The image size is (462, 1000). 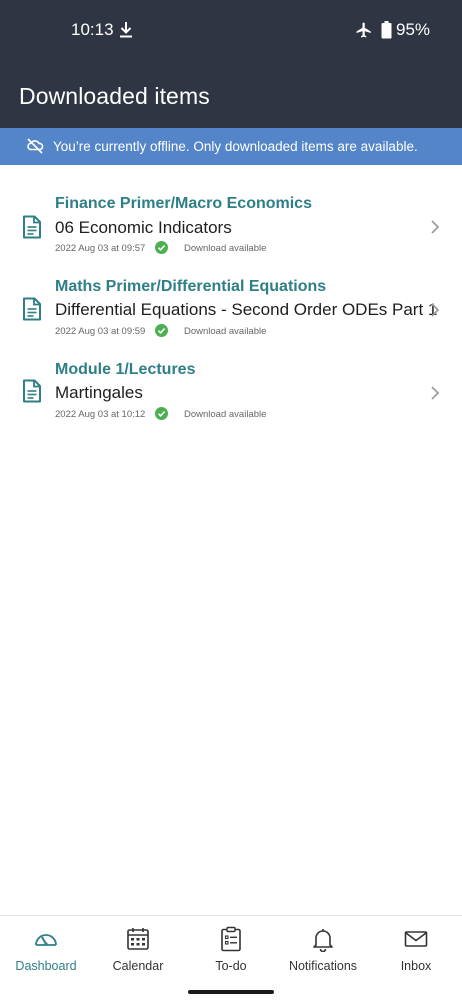 I want to click on download-icon, so click(x=126, y=30).